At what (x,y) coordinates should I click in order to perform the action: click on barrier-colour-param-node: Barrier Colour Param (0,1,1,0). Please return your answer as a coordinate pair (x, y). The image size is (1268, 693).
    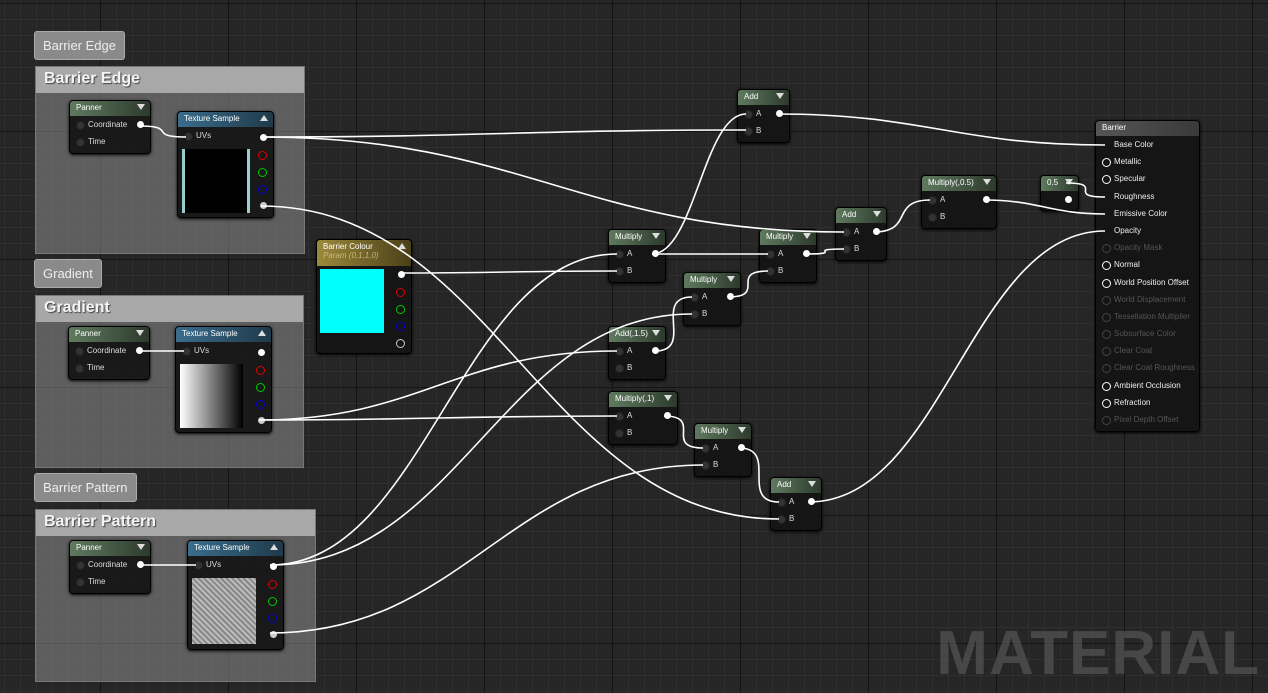
    Looking at the image, I should click on (364, 296).